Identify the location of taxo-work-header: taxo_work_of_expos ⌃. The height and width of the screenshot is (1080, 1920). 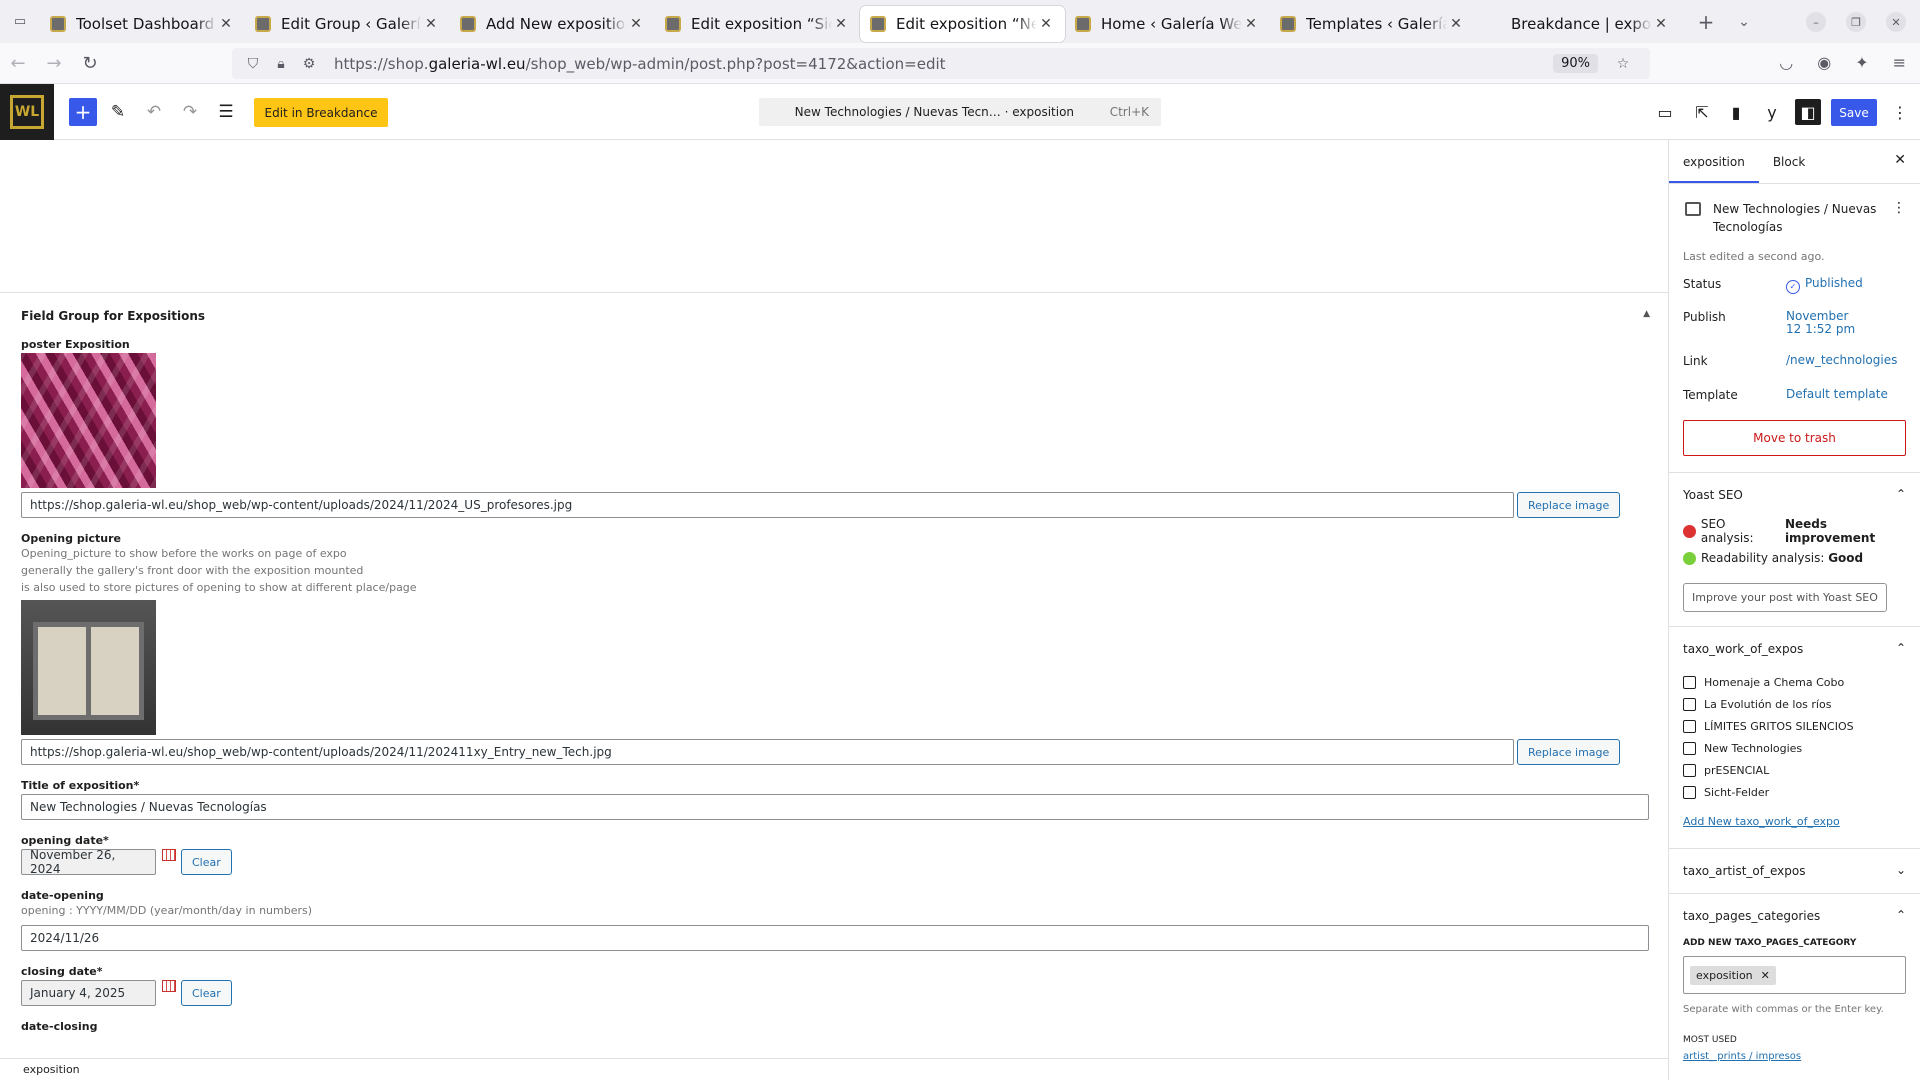
(1794, 649).